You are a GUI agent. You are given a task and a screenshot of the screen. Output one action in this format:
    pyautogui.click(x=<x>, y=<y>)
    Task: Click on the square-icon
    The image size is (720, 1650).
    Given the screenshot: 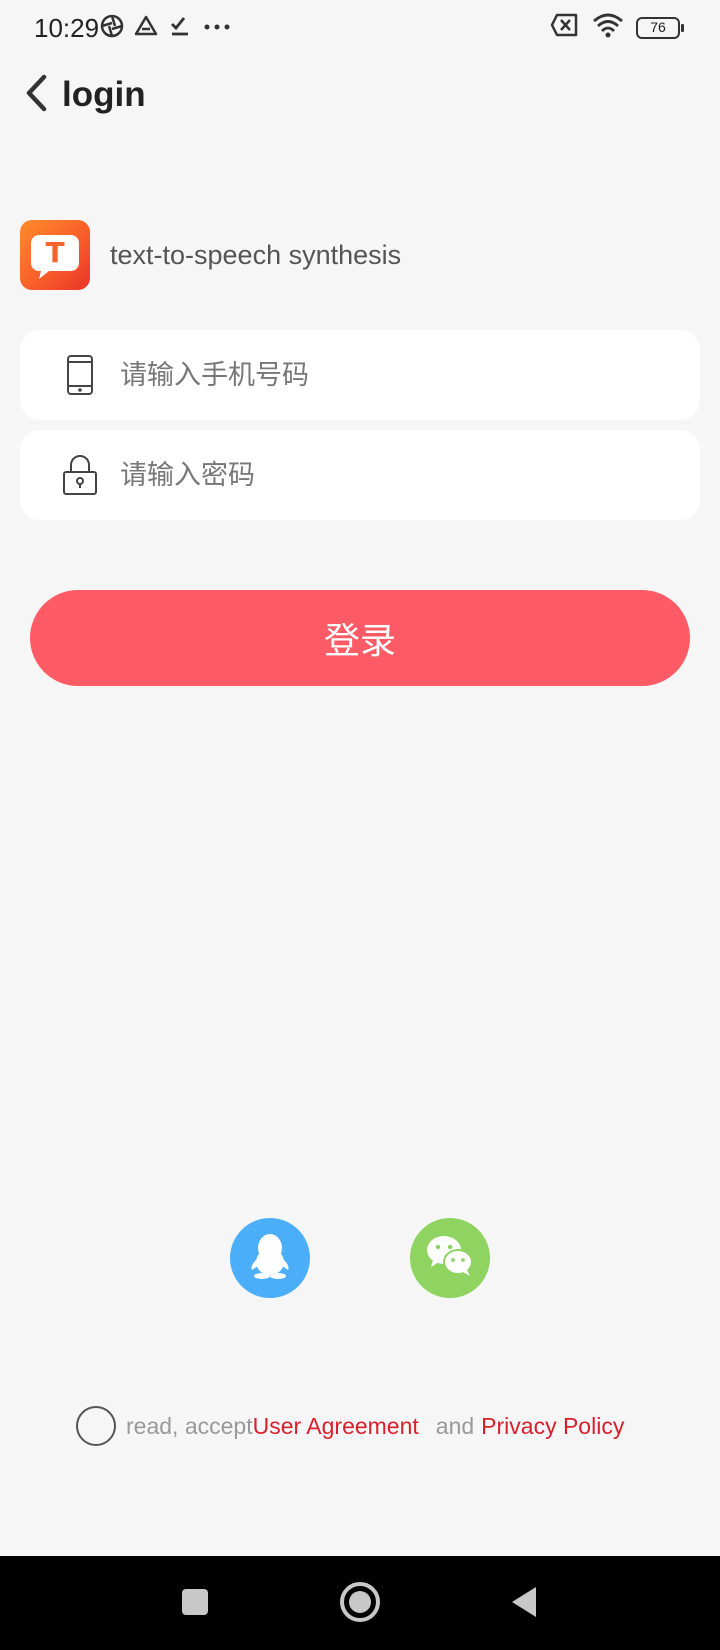 What is the action you would take?
    pyautogui.click(x=195, y=1604)
    